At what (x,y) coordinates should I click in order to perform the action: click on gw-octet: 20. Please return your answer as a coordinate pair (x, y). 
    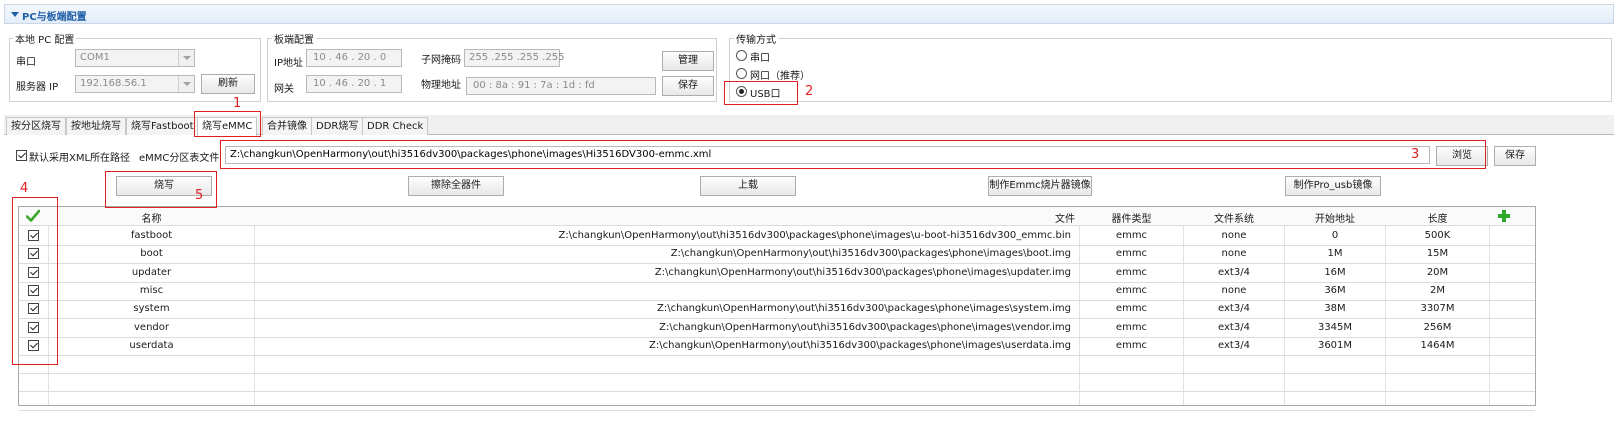
    Looking at the image, I should click on (364, 83).